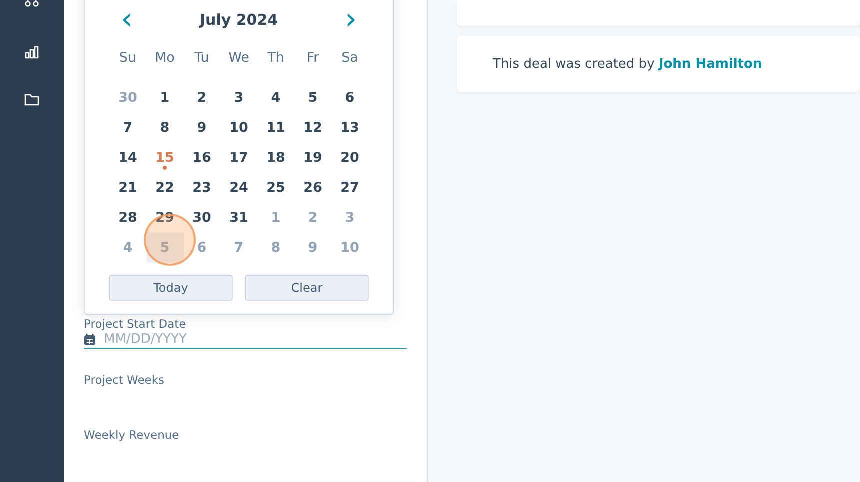 This screenshot has height=482, width=860. I want to click on calendar-day: 7, so click(128, 128).